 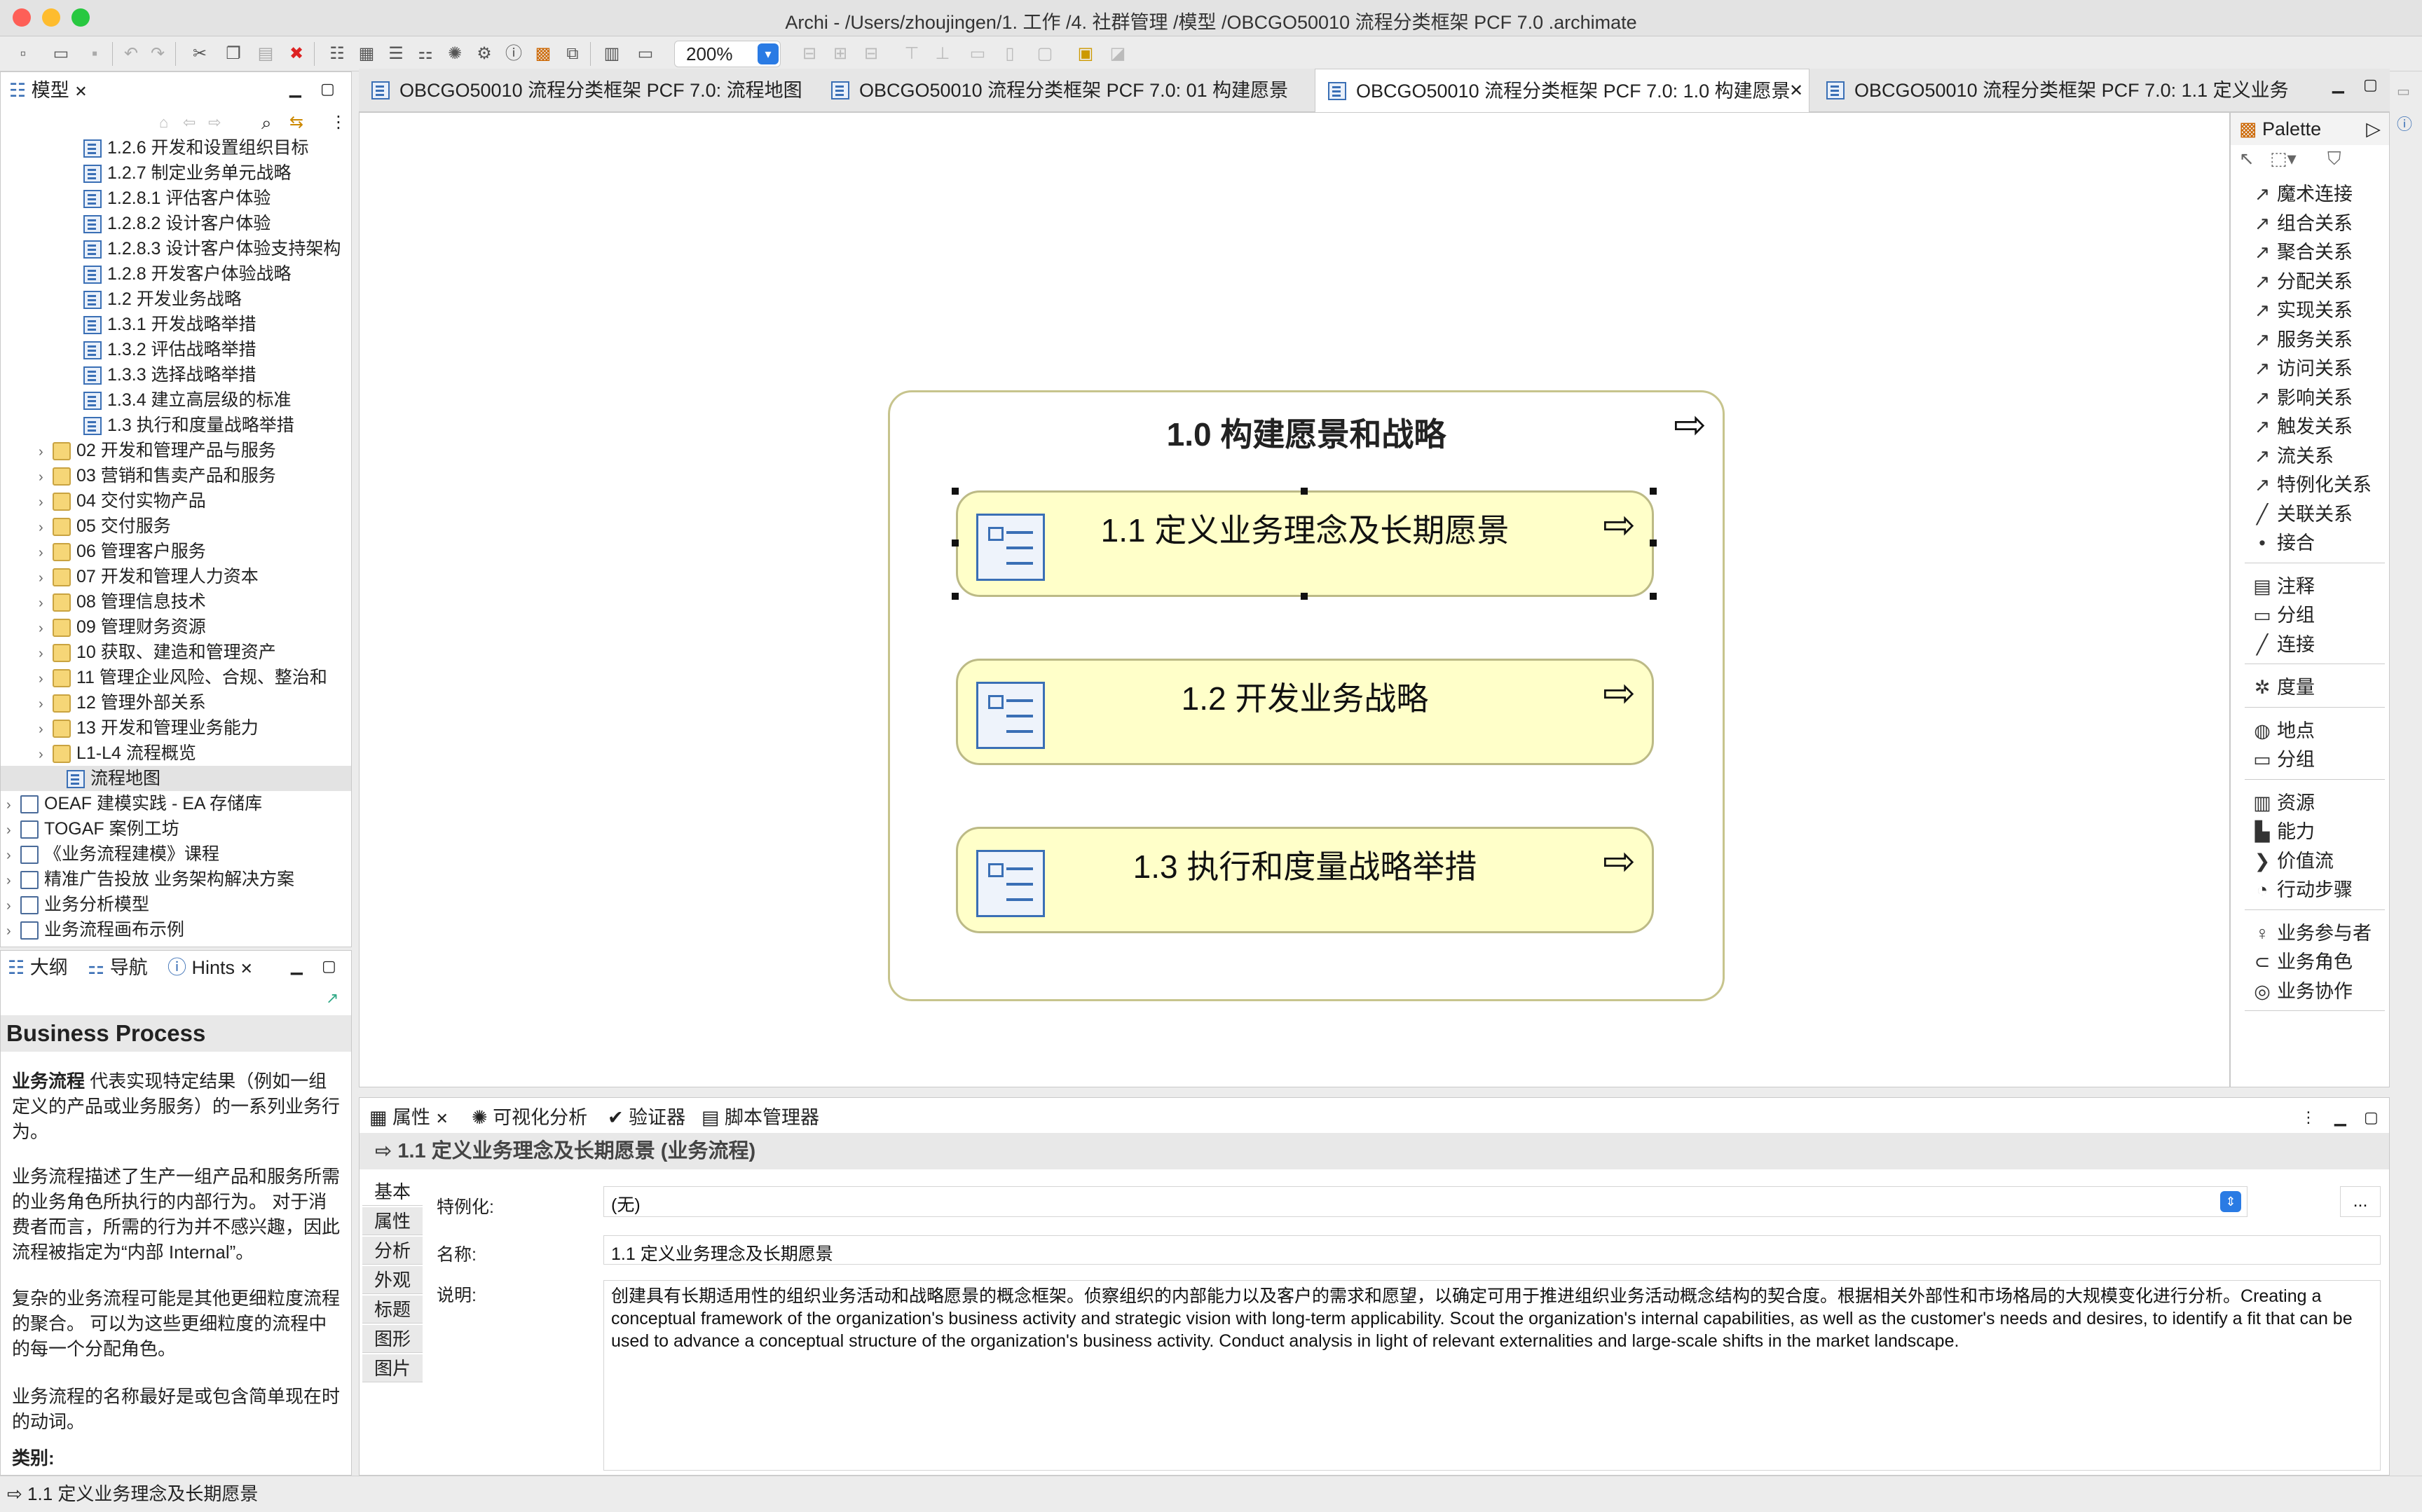 I want to click on tree-item: › 《业务流程建模》课程, so click(x=176, y=854).